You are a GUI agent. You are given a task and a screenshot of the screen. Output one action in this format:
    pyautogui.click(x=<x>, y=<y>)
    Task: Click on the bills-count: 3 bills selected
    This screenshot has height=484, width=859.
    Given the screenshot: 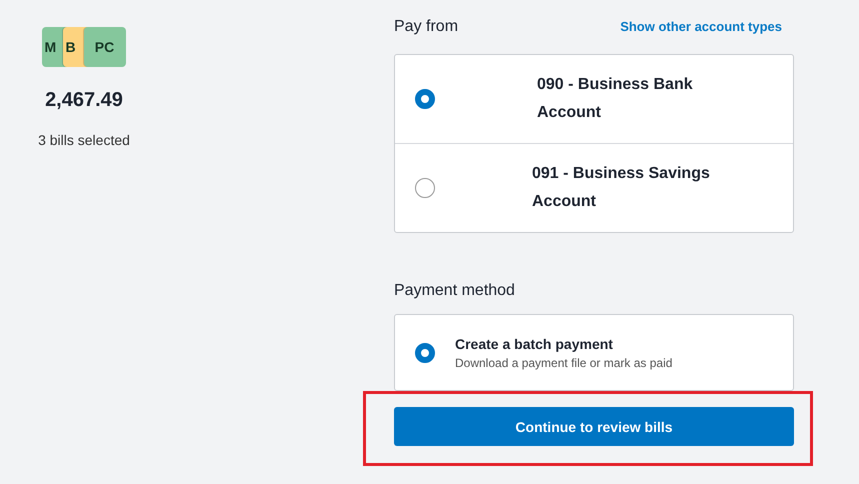 What is the action you would take?
    pyautogui.click(x=84, y=140)
    